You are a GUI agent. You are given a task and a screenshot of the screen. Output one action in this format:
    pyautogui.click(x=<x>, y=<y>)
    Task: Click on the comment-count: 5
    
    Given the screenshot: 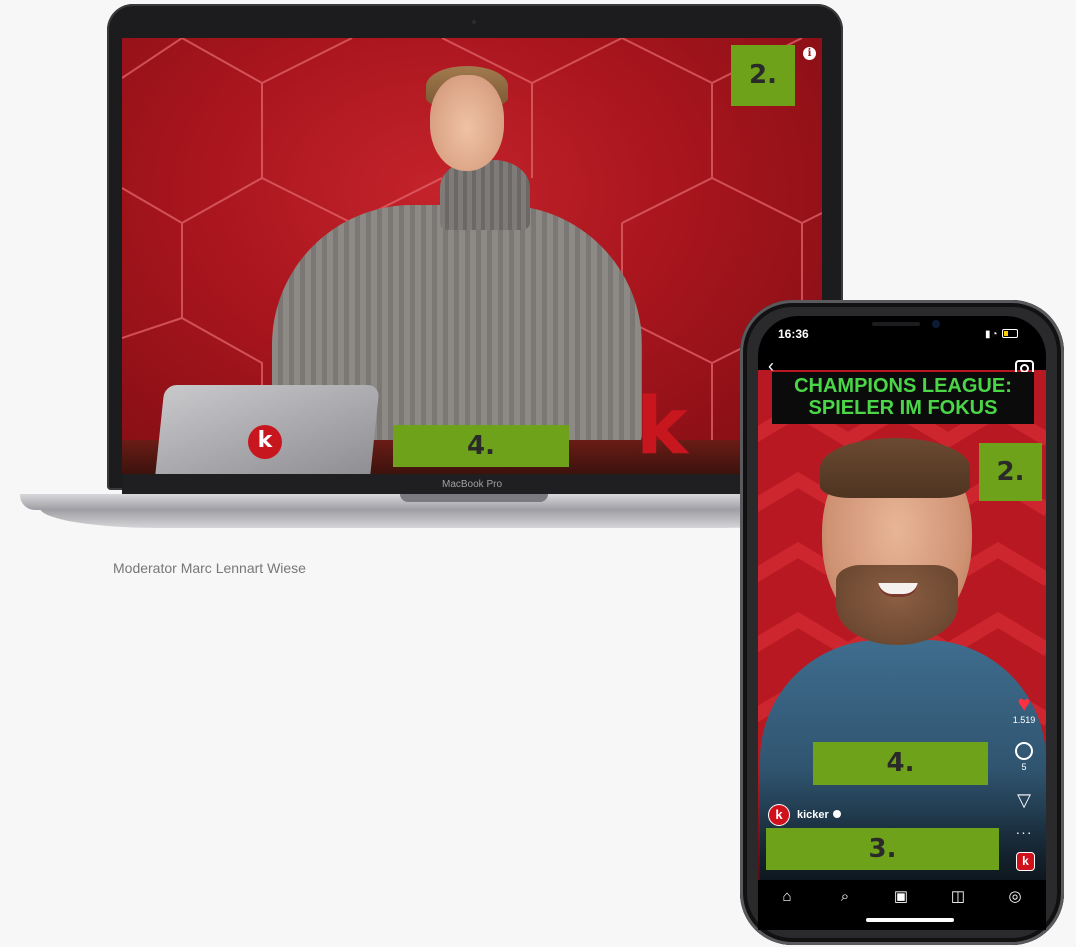 What is the action you would take?
    pyautogui.click(x=1024, y=767)
    